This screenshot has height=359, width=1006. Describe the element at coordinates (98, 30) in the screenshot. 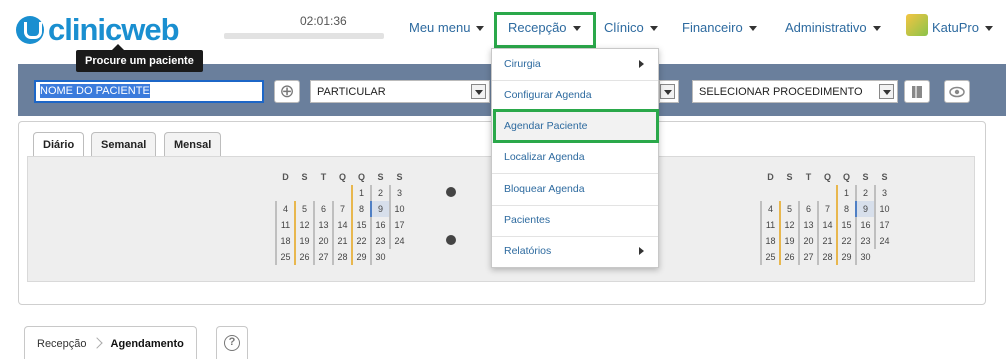

I see `clinicweb-logo: clinicweb` at that location.